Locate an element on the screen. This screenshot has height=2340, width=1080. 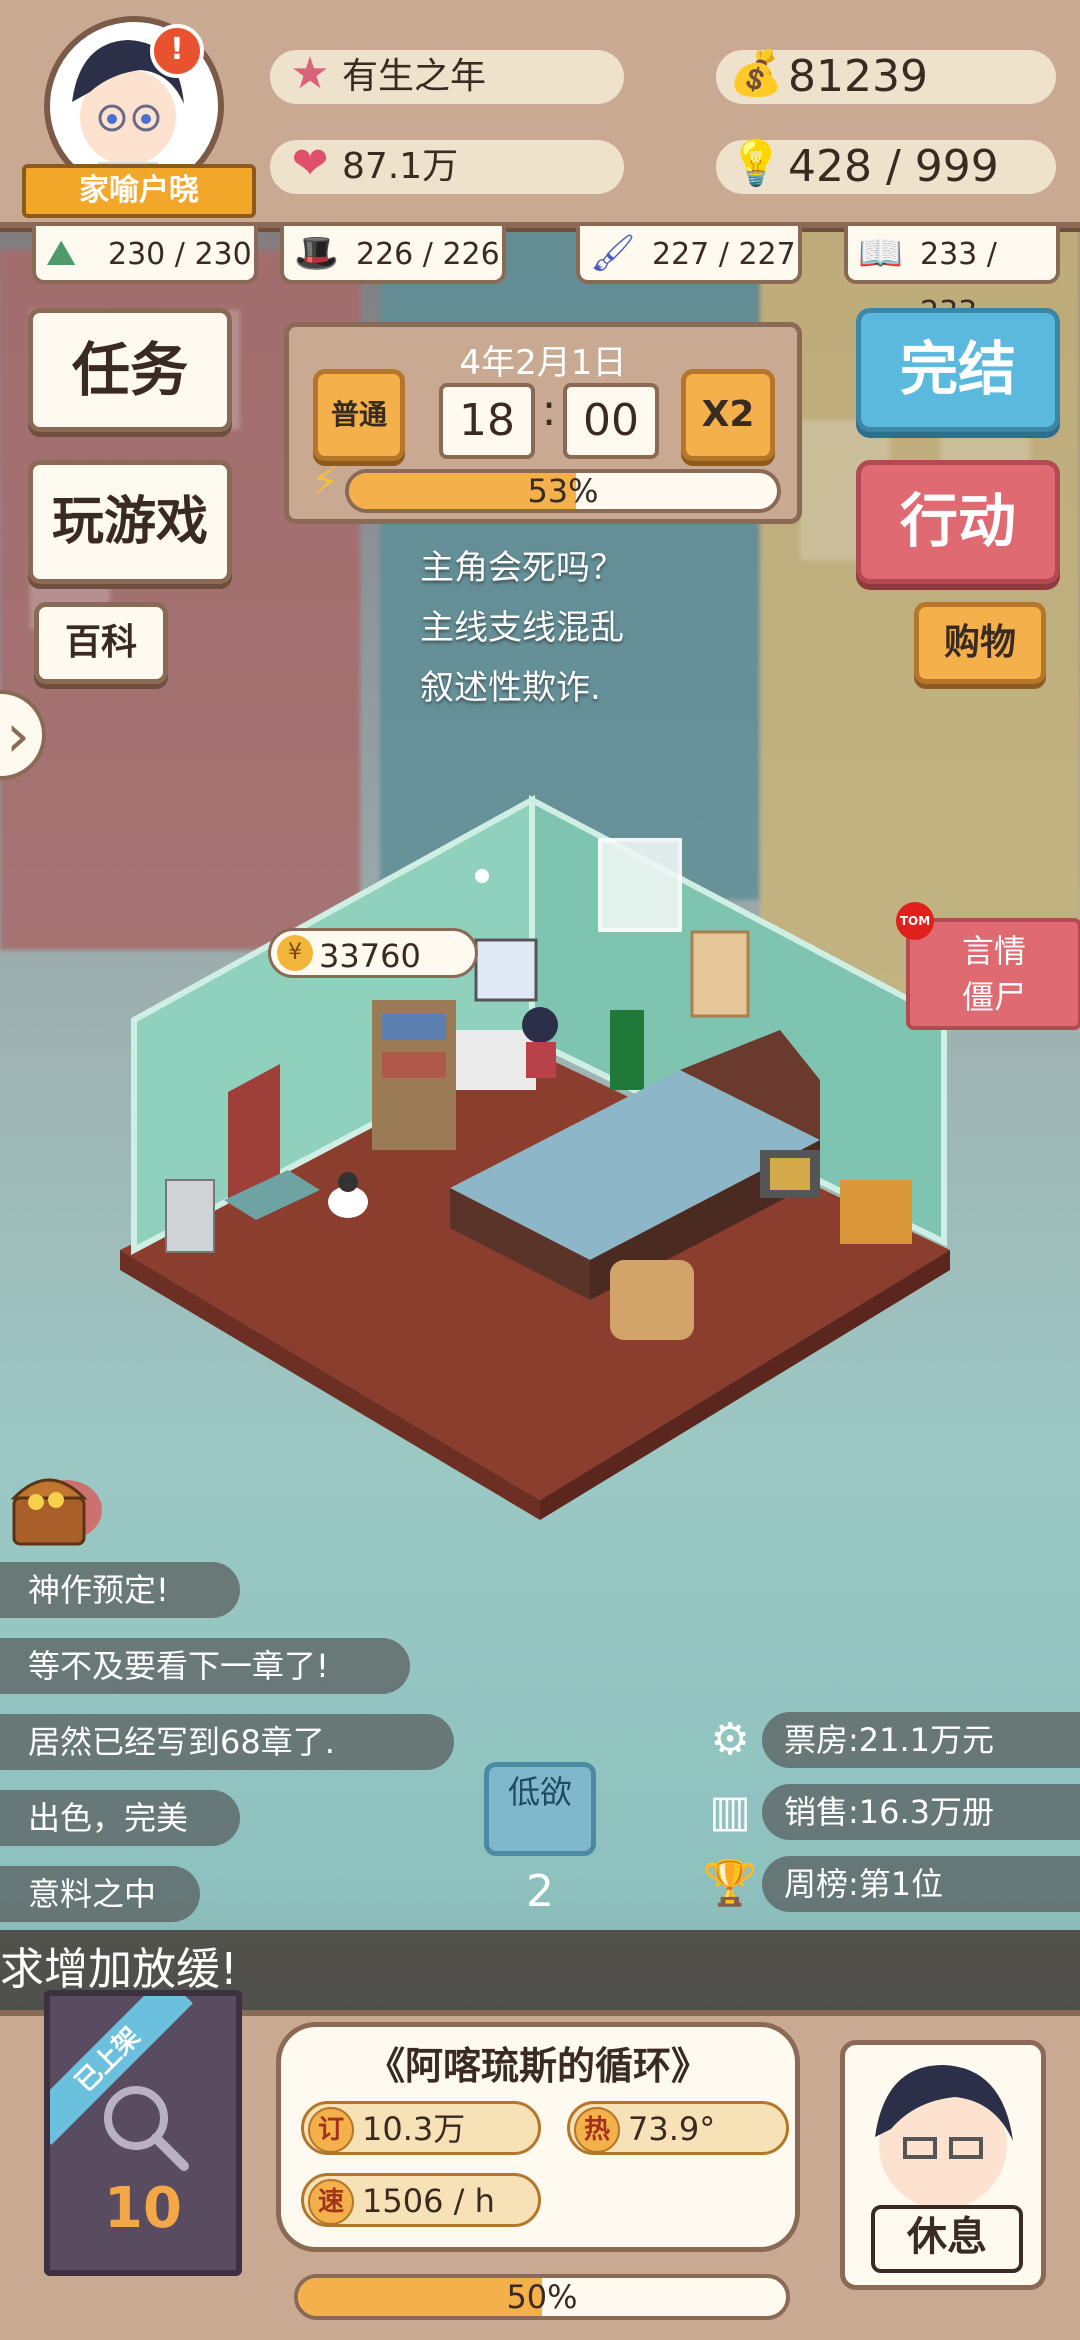
play-game-button: 玩游戏 is located at coordinates (130, 522).